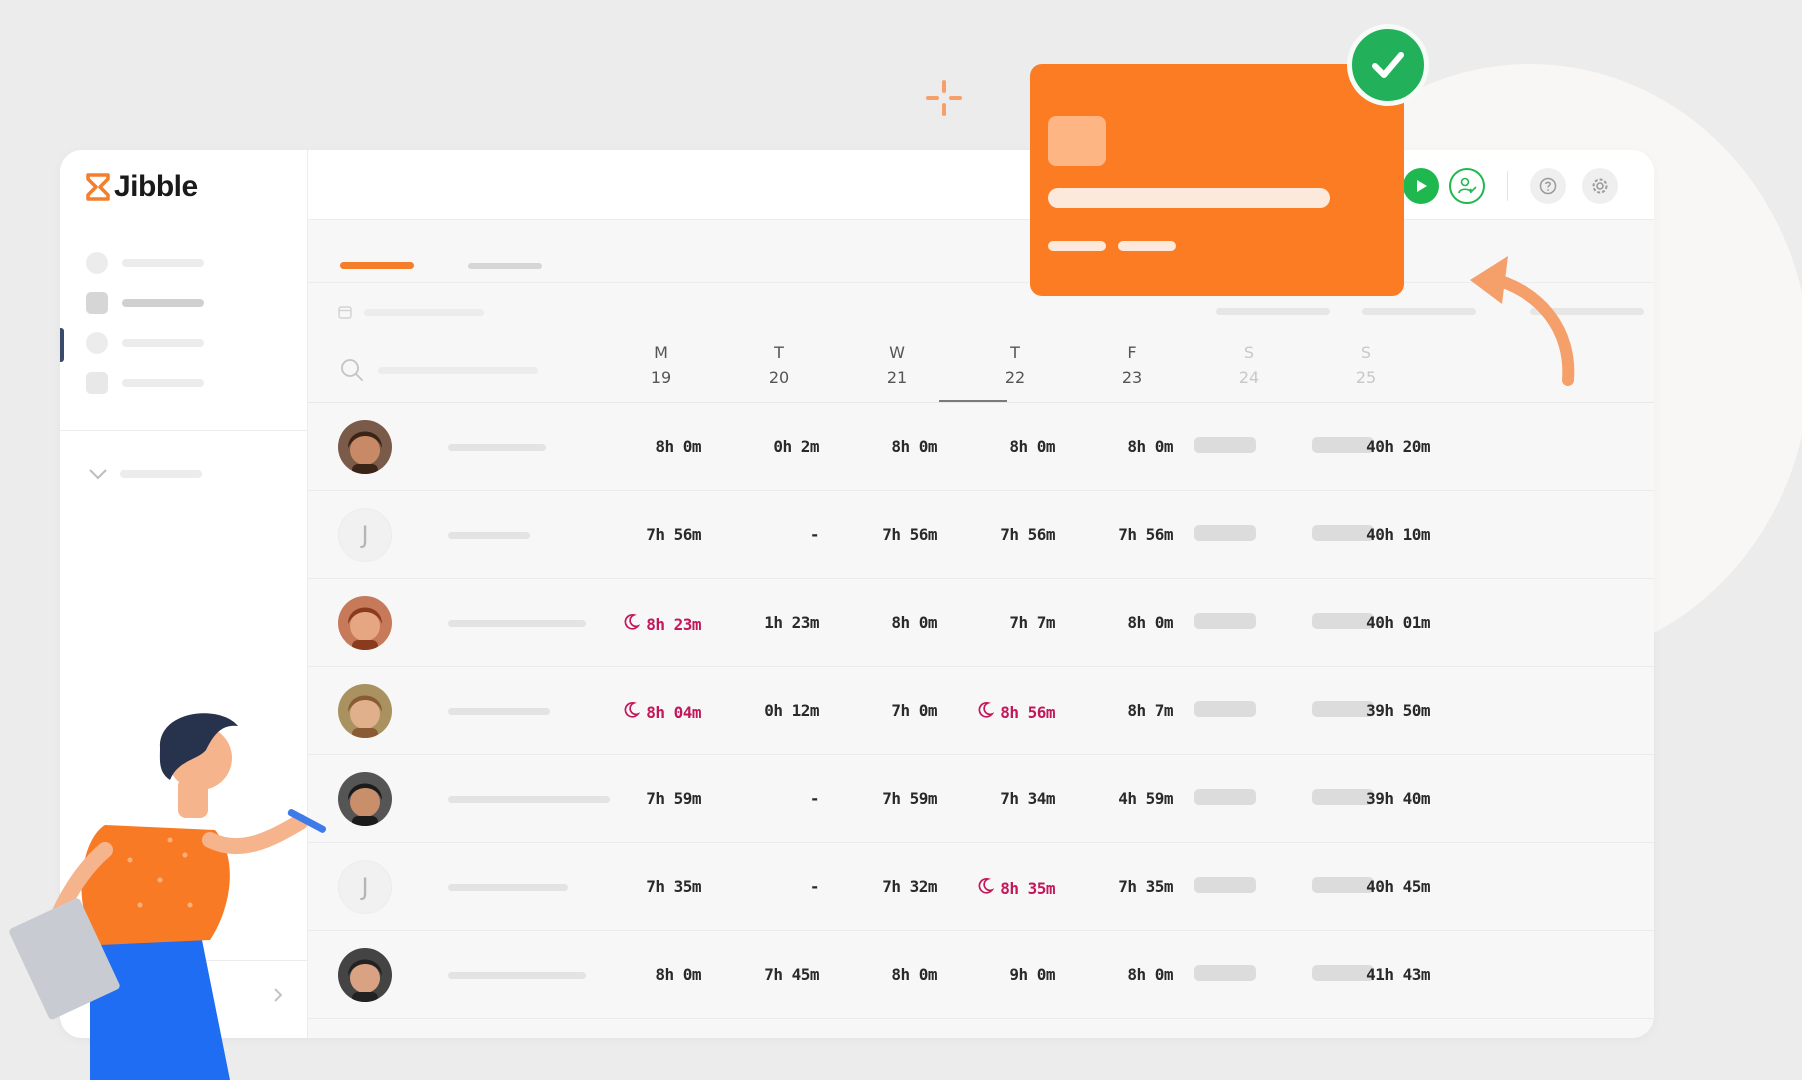  Describe the element at coordinates (352, 370) in the screenshot. I see `search-icon` at that location.